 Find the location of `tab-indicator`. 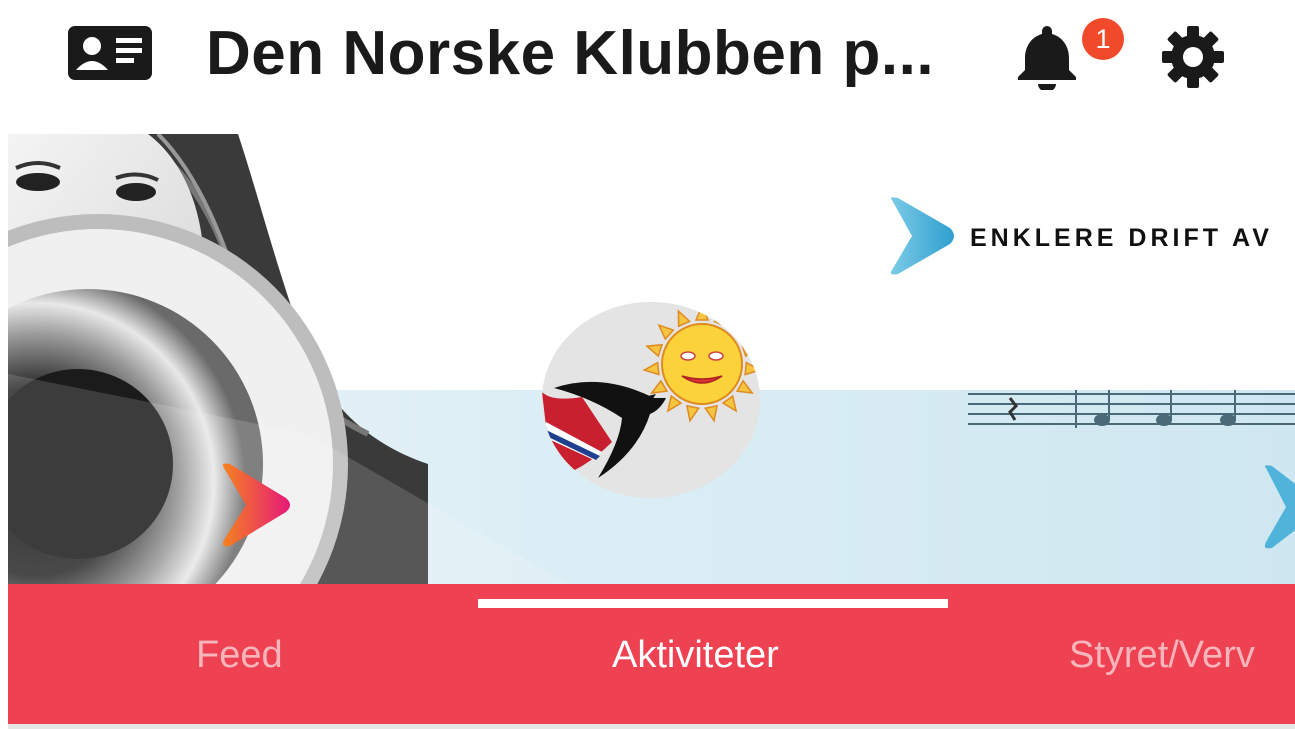

tab-indicator is located at coordinates (713, 603).